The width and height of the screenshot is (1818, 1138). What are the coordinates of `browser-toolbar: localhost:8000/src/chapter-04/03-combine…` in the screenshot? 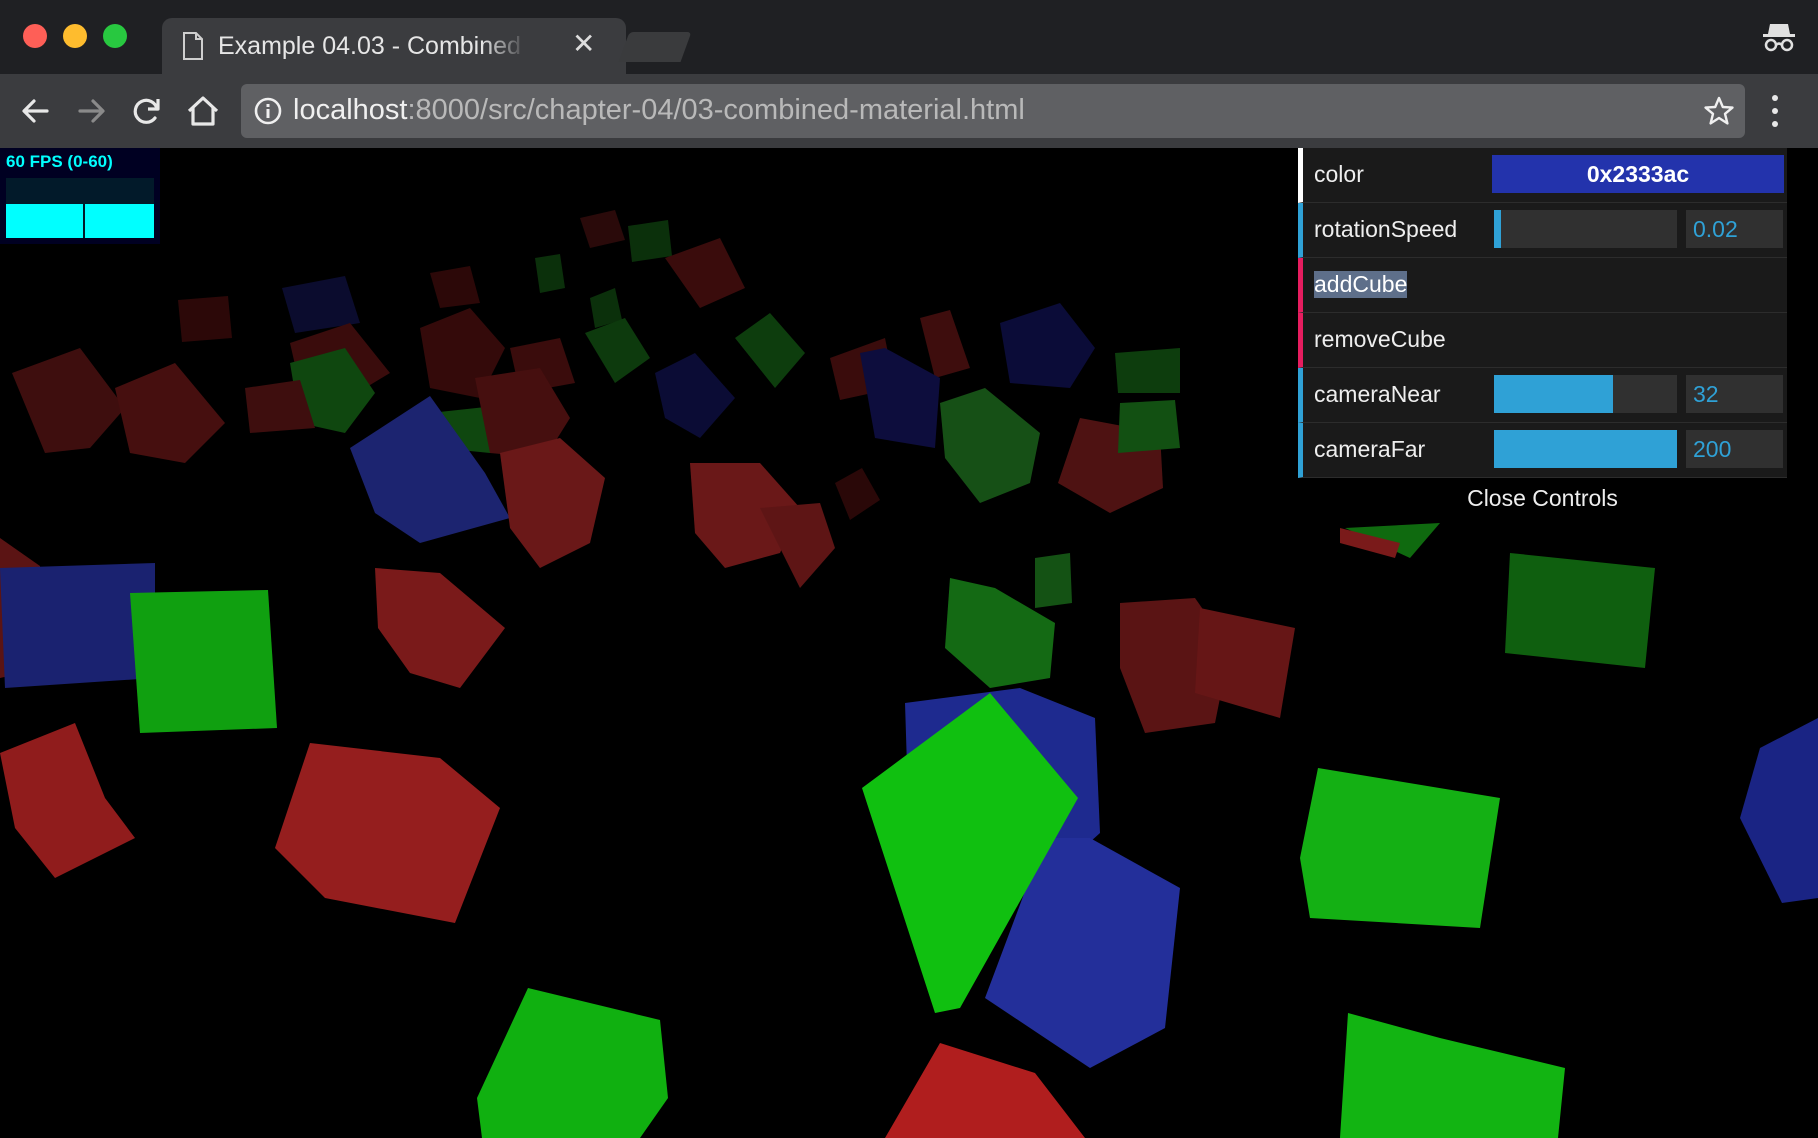 It's located at (909, 111).